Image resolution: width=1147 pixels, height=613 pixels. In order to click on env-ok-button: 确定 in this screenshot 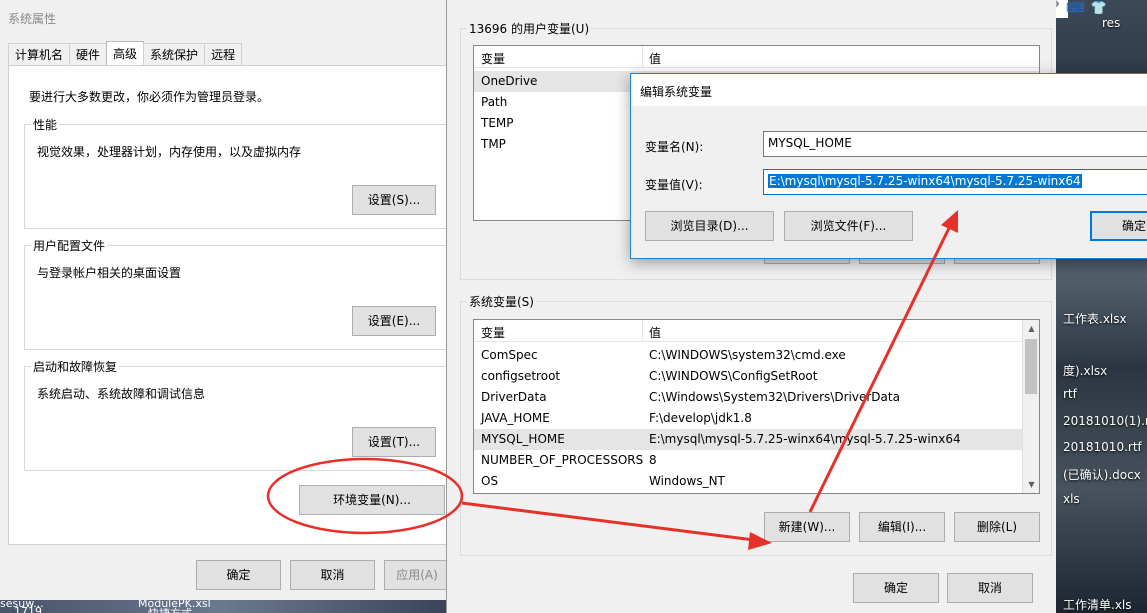, I will do `click(896, 588)`.